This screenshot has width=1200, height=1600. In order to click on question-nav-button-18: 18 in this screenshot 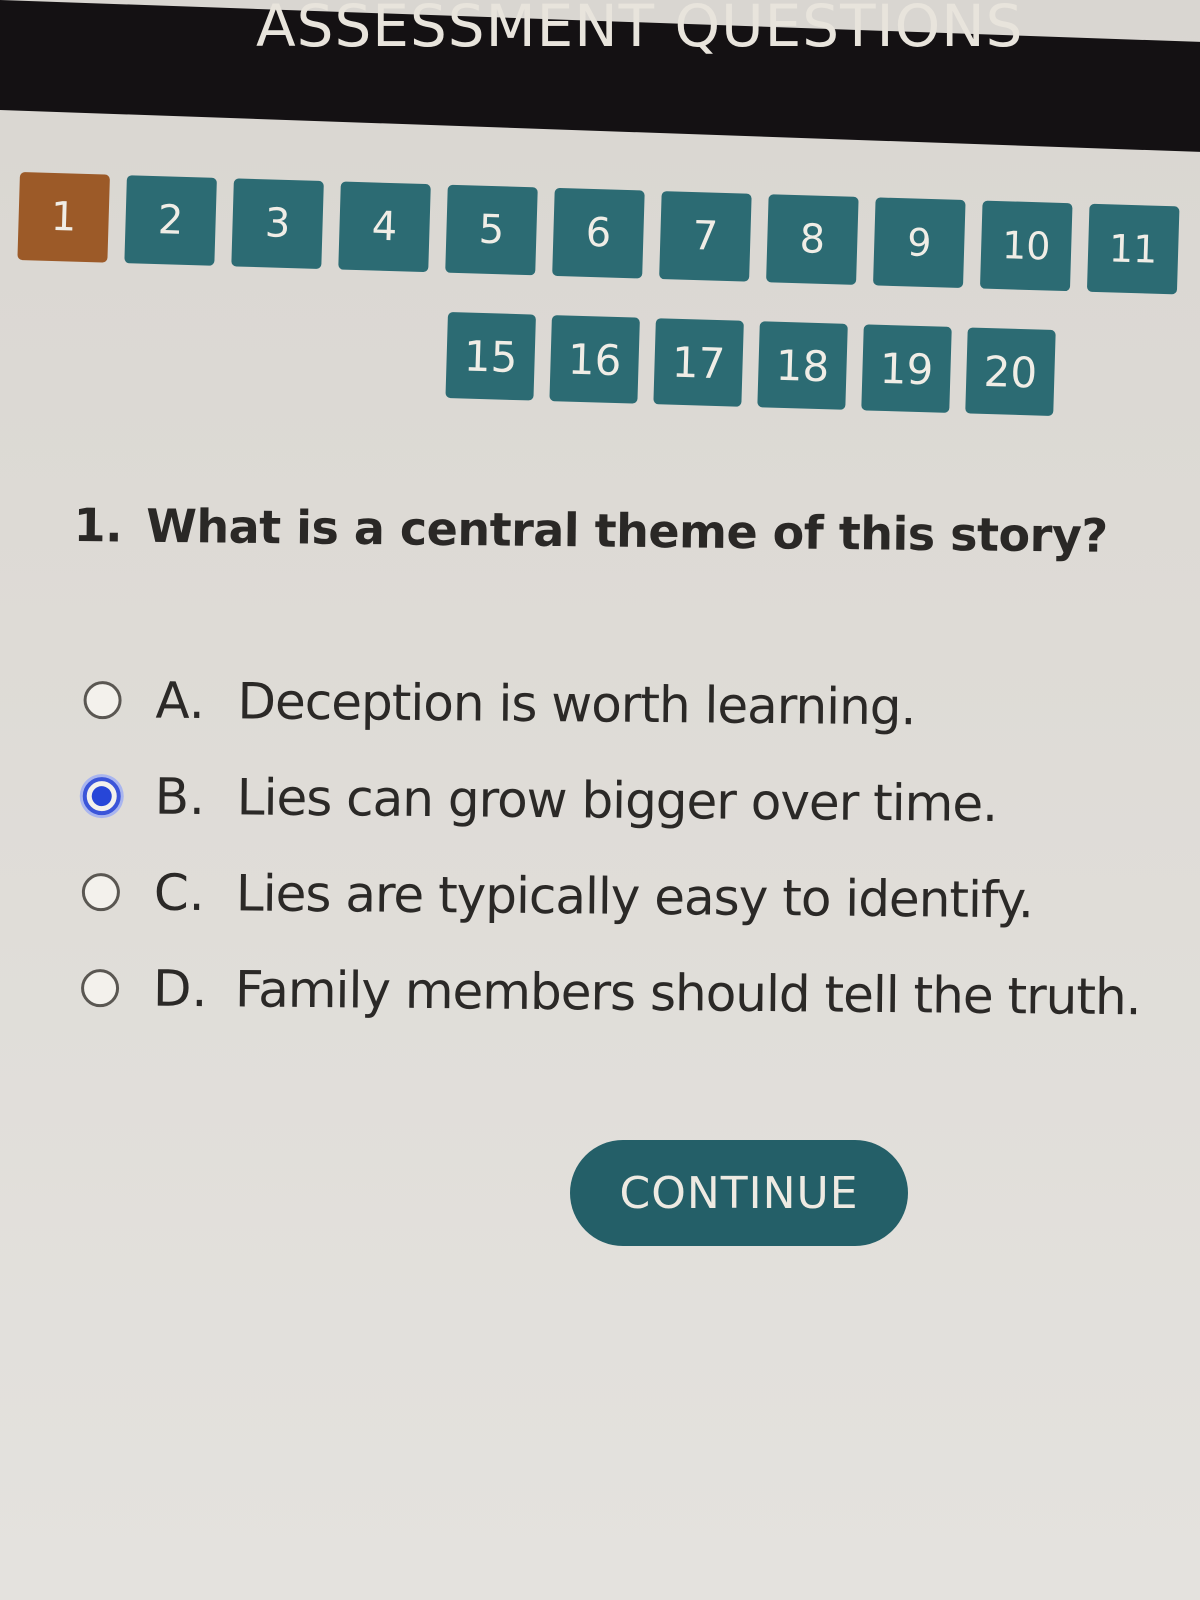, I will do `click(802, 365)`.